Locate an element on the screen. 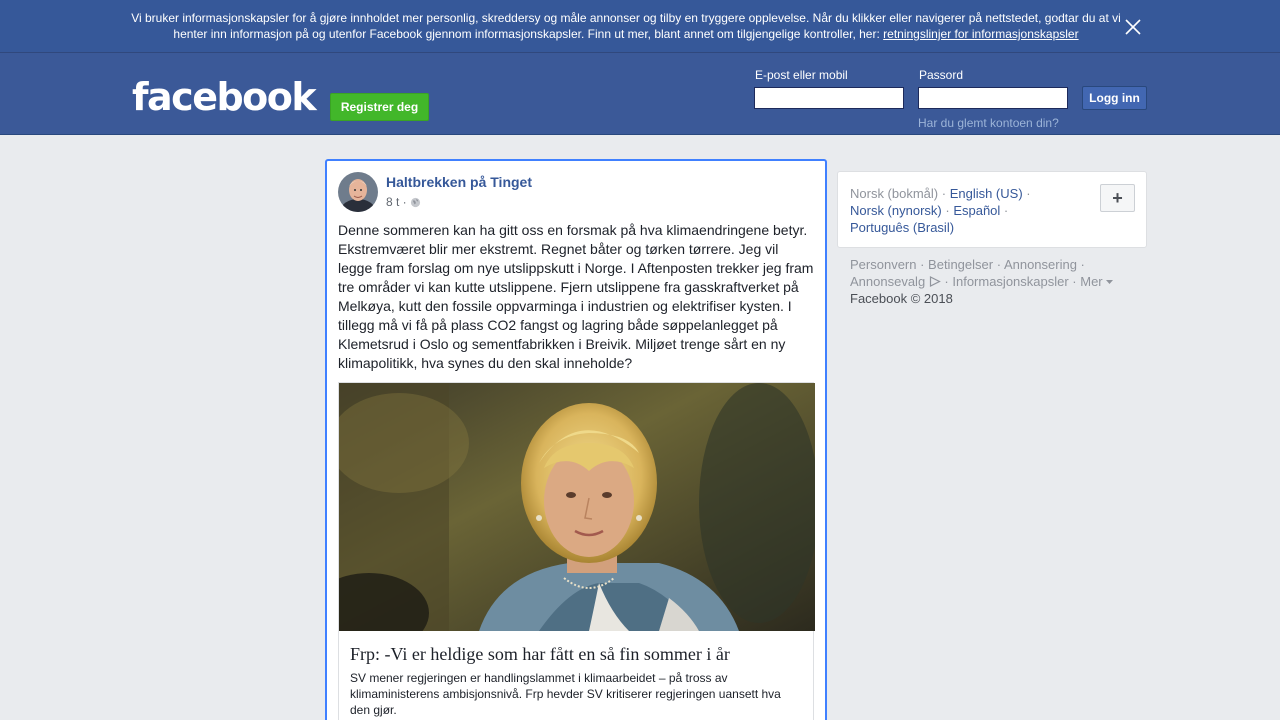 The image size is (1280, 720). register-button: Registrer deg is located at coordinates (379, 107).